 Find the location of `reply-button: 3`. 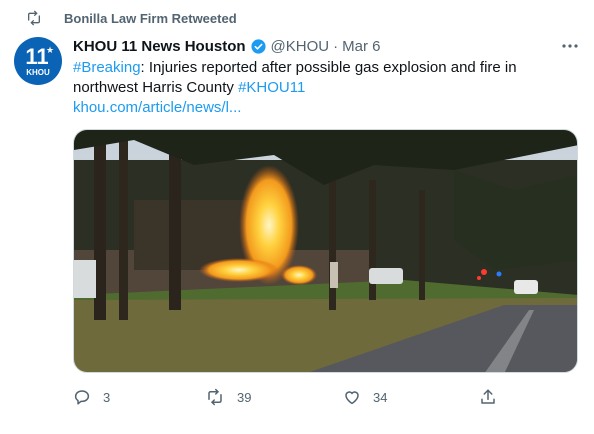

reply-button: 3 is located at coordinates (91, 397).